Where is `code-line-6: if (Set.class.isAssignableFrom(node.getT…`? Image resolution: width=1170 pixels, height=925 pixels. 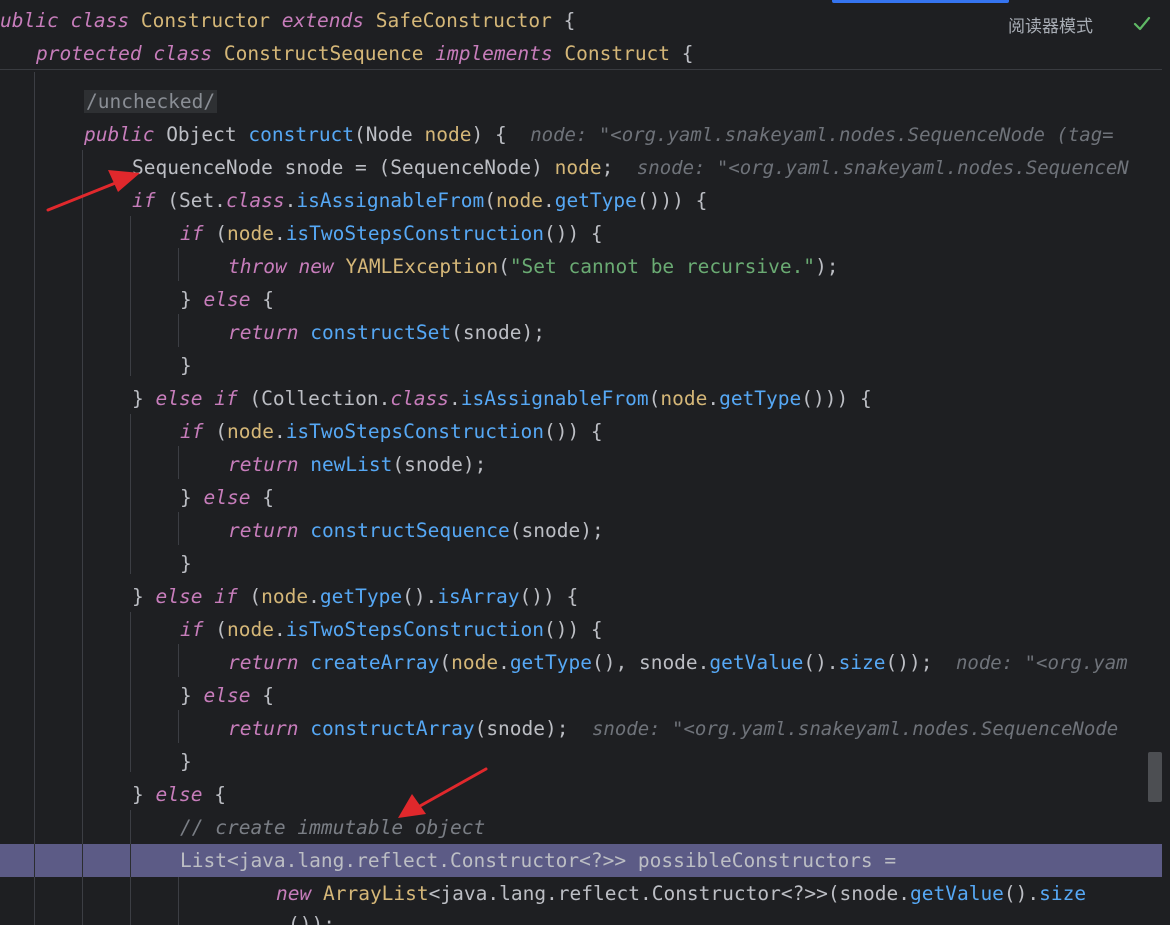 code-line-6: if (Set.class.isAssignableFrom(node.getT… is located at coordinates (420, 200).